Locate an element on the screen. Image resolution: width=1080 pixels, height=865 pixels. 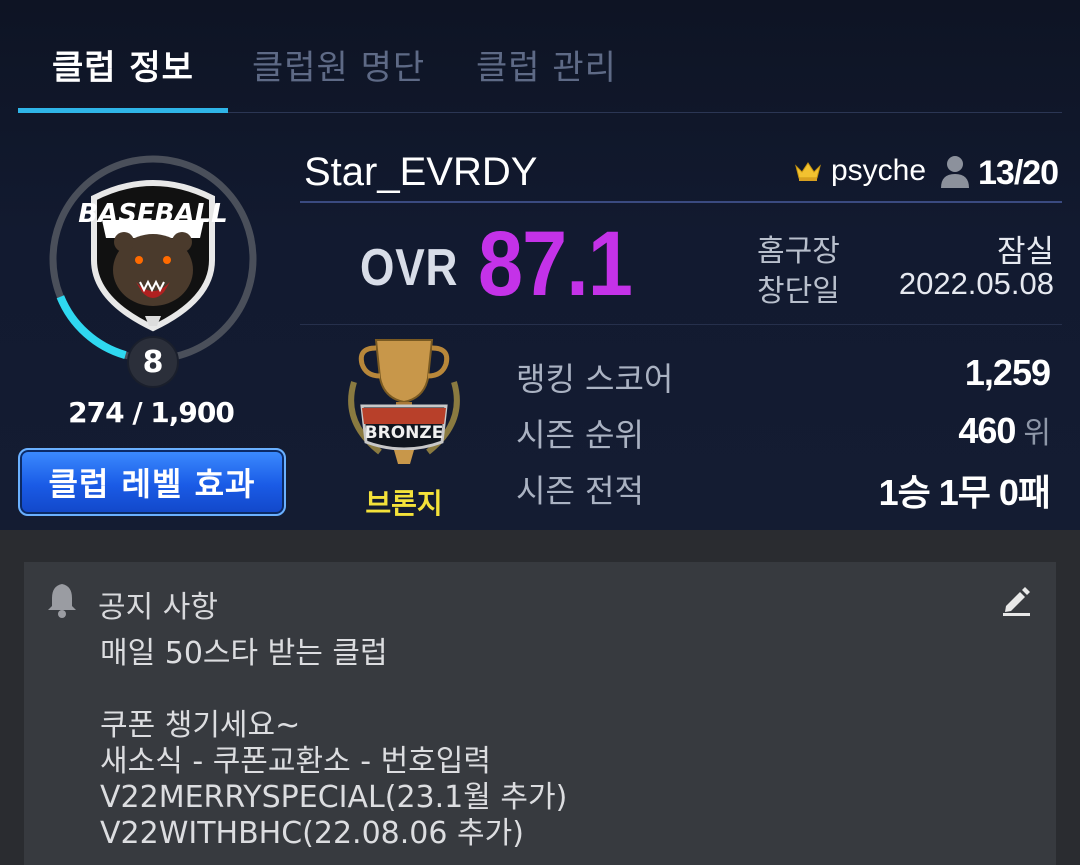
name-divider is located at coordinates (681, 202).